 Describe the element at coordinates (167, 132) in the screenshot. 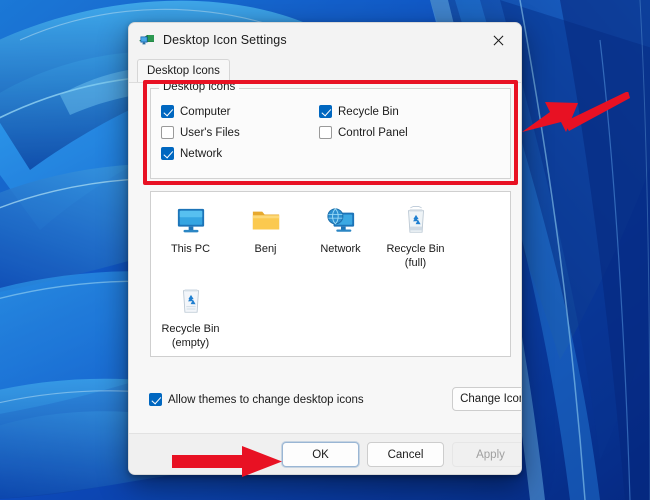

I see `checkbox-users-files-box` at that location.